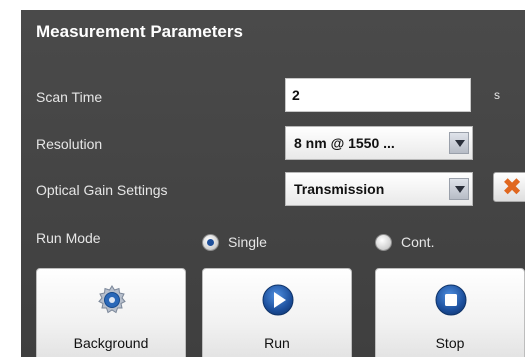 The image size is (525, 357). I want to click on play-icon, so click(278, 300).